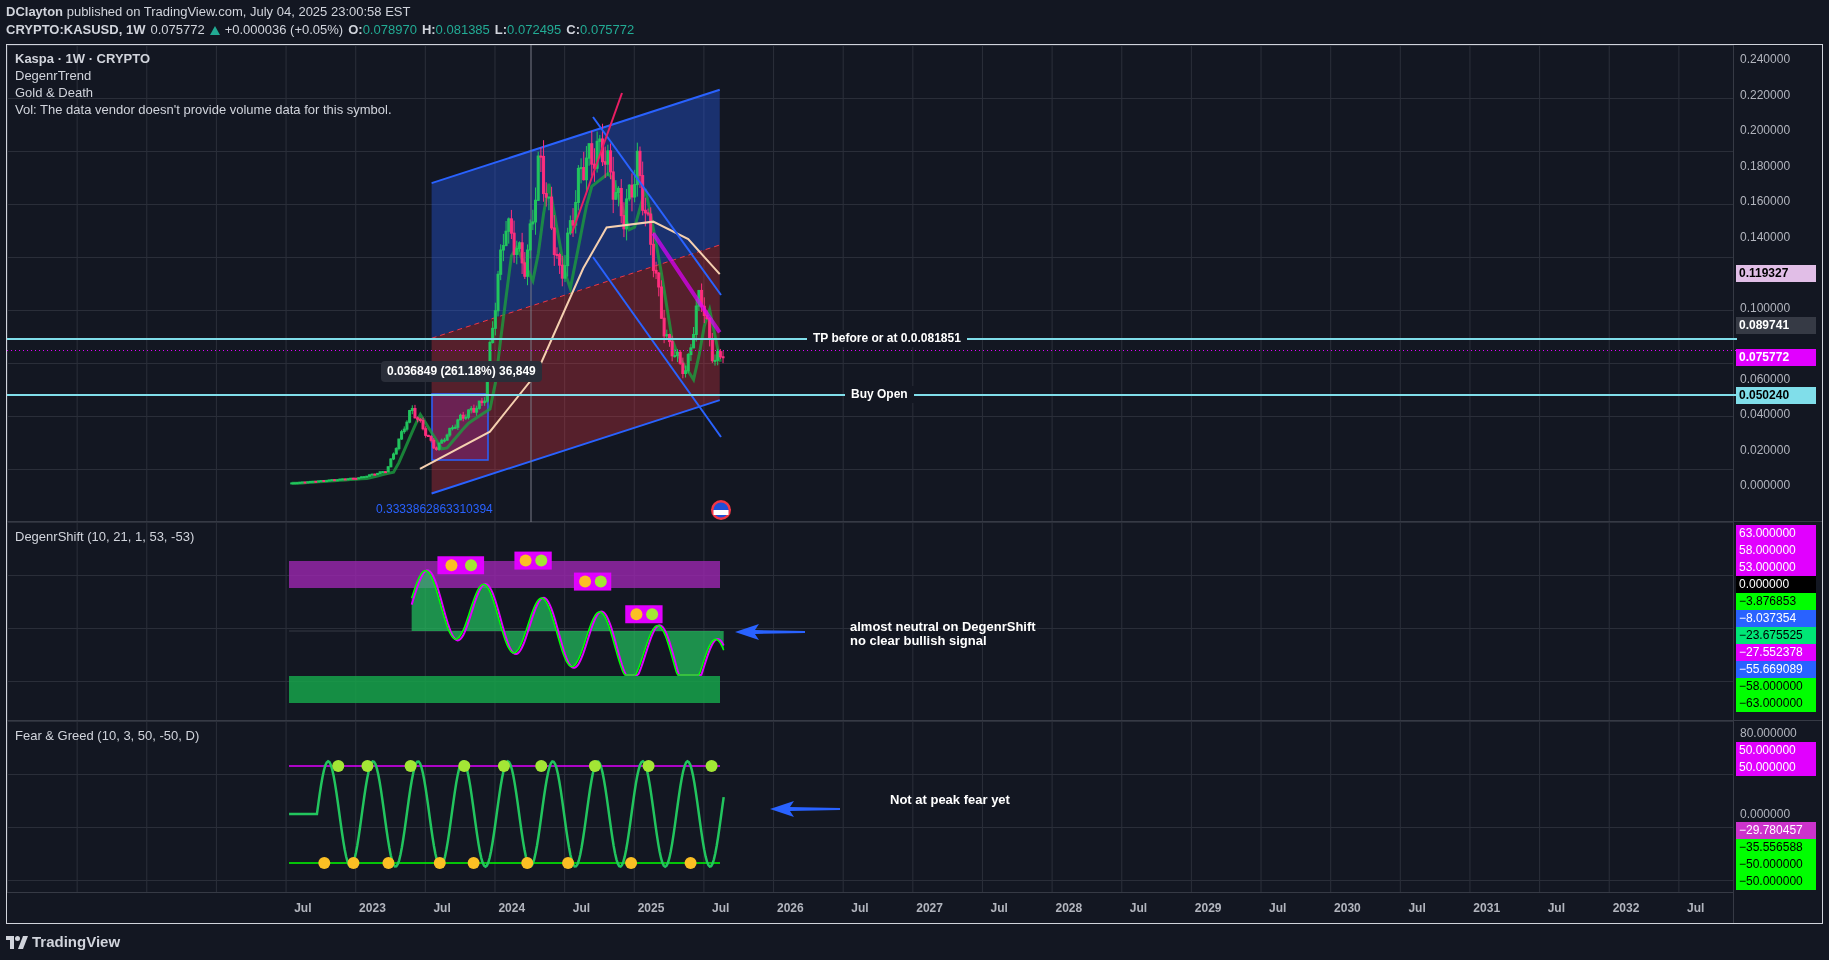 This screenshot has height=960, width=1829. Describe the element at coordinates (1776, 357) in the screenshot. I see `price-tag: 0.075772` at that location.